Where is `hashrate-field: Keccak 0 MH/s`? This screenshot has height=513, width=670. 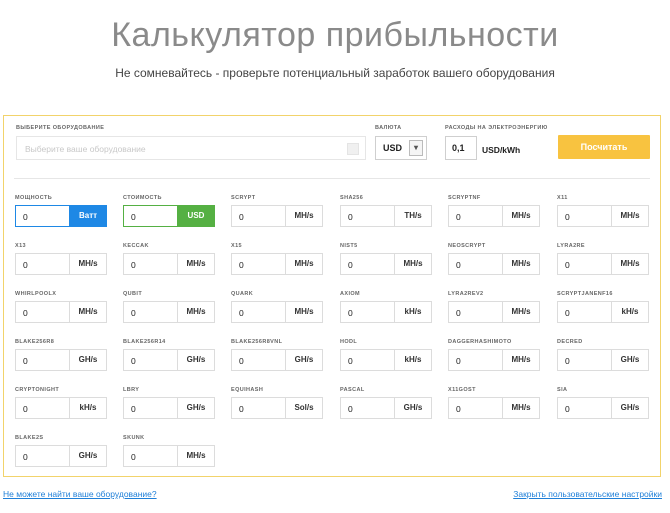 hashrate-field: Keccak 0 MH/s is located at coordinates (169, 259).